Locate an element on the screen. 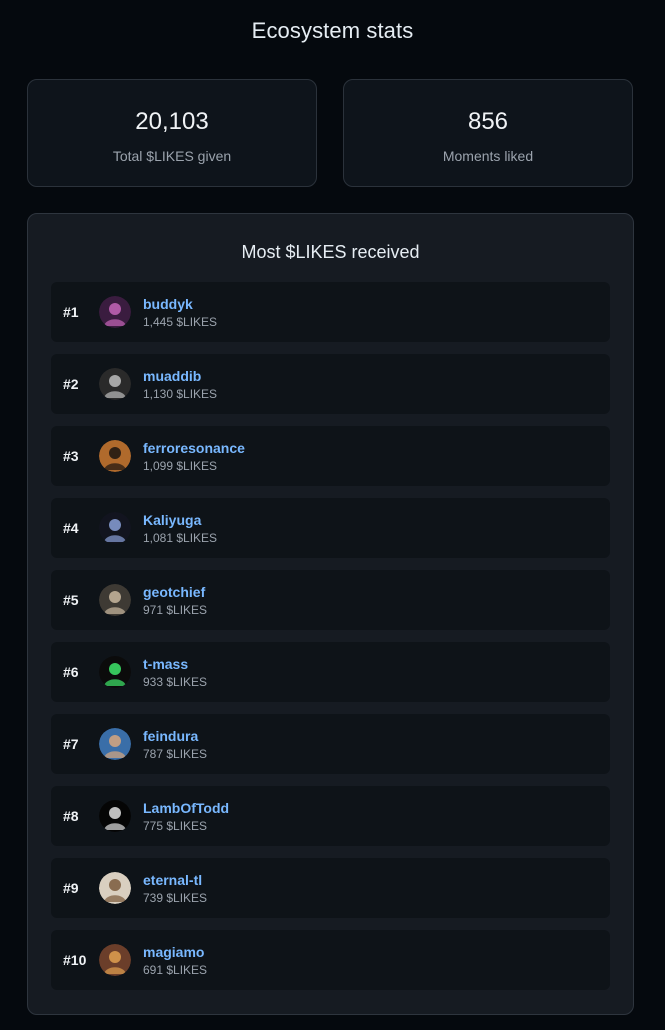 The height and width of the screenshot is (1030, 665). leaderboard-row: #5 geotchief 971 $LIKES is located at coordinates (330, 600).